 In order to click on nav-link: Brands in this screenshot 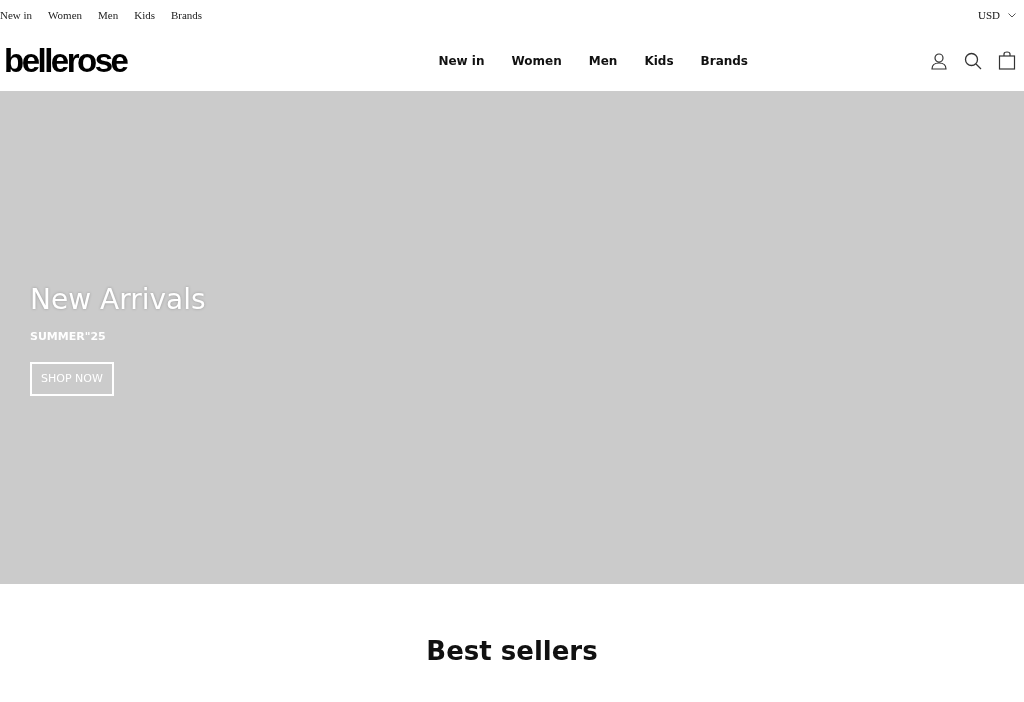, I will do `click(724, 60)`.